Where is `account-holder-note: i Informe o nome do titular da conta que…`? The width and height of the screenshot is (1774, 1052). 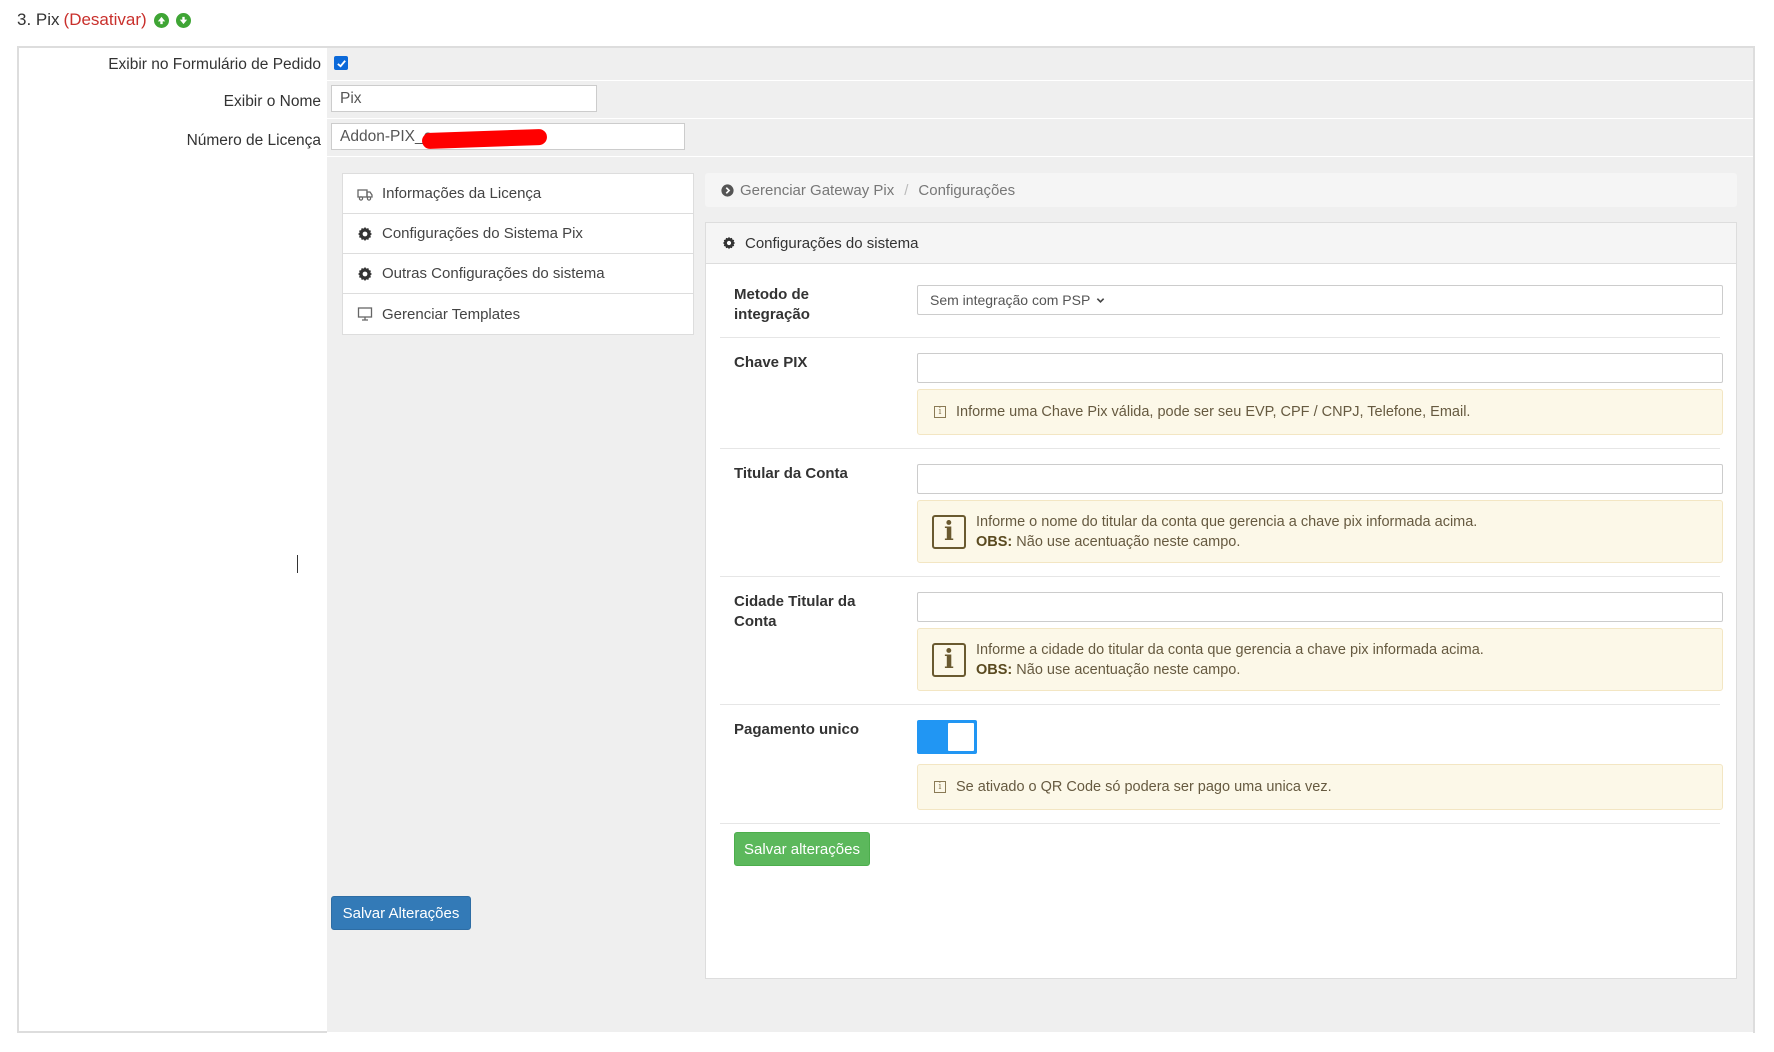
account-holder-note: i Informe o nome do titular da conta que… is located at coordinates (1320, 531).